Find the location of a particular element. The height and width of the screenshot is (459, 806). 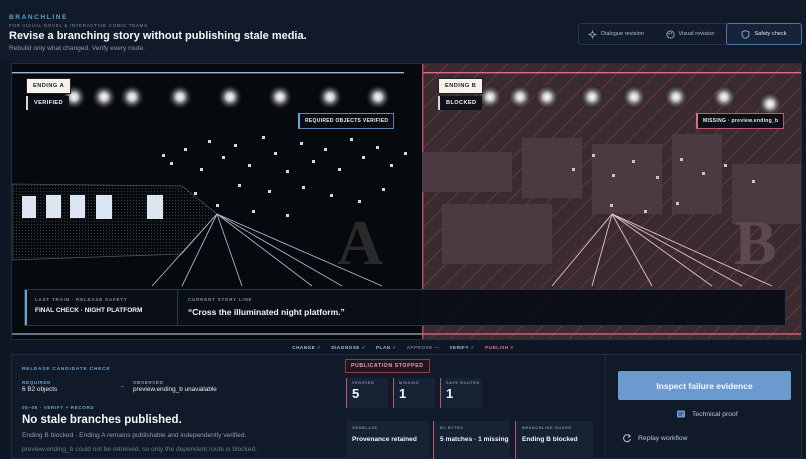

verify-step-label: 05–06 · VERIFY + RECORD is located at coordinates (58, 407).